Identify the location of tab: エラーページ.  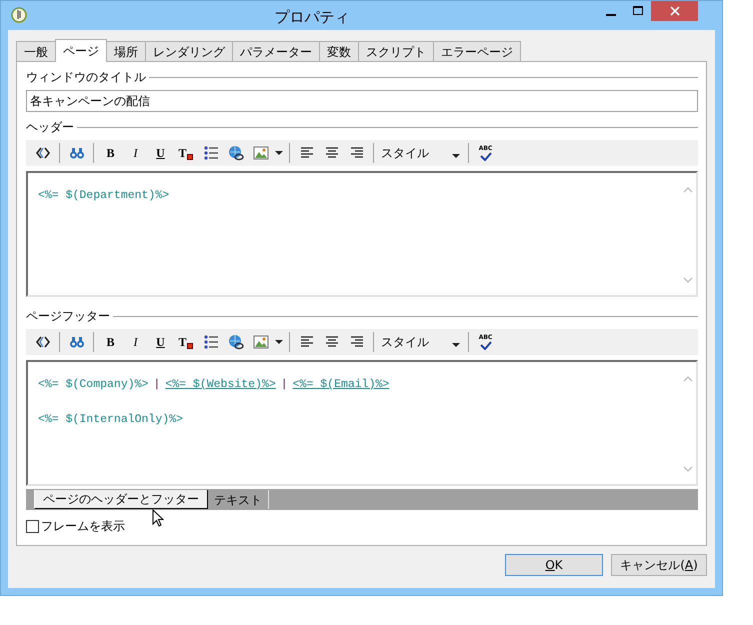
(477, 51).